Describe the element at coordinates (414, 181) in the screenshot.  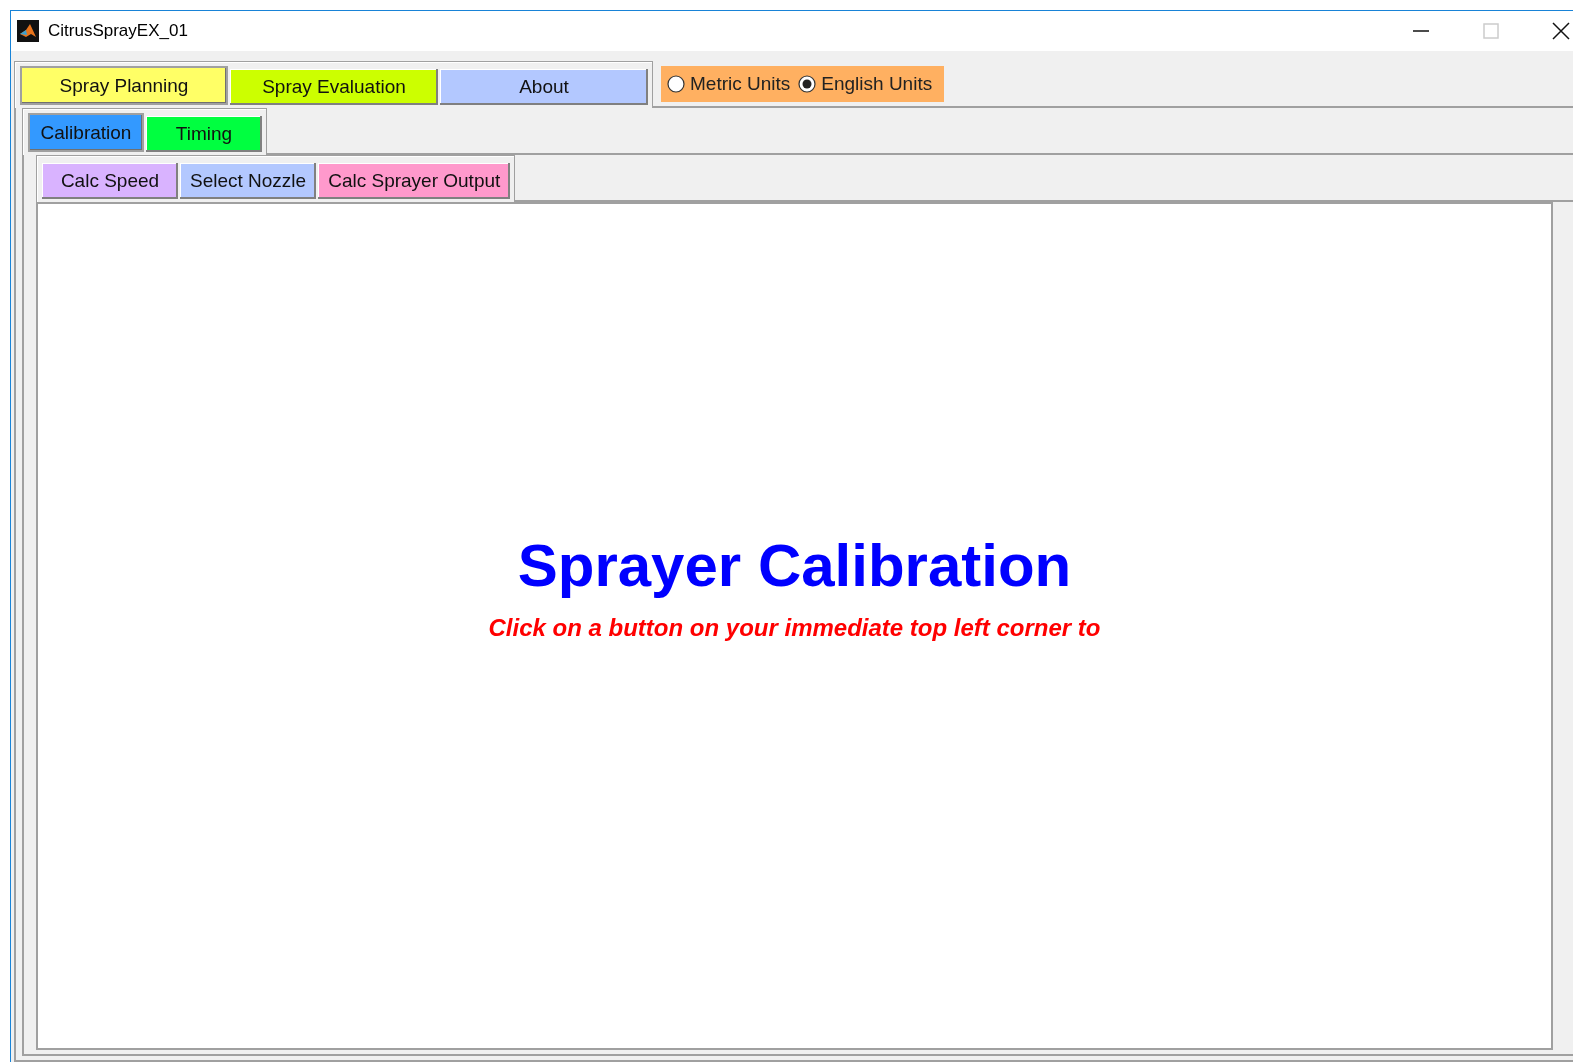
I see `tab: Calc Sprayer Output` at that location.